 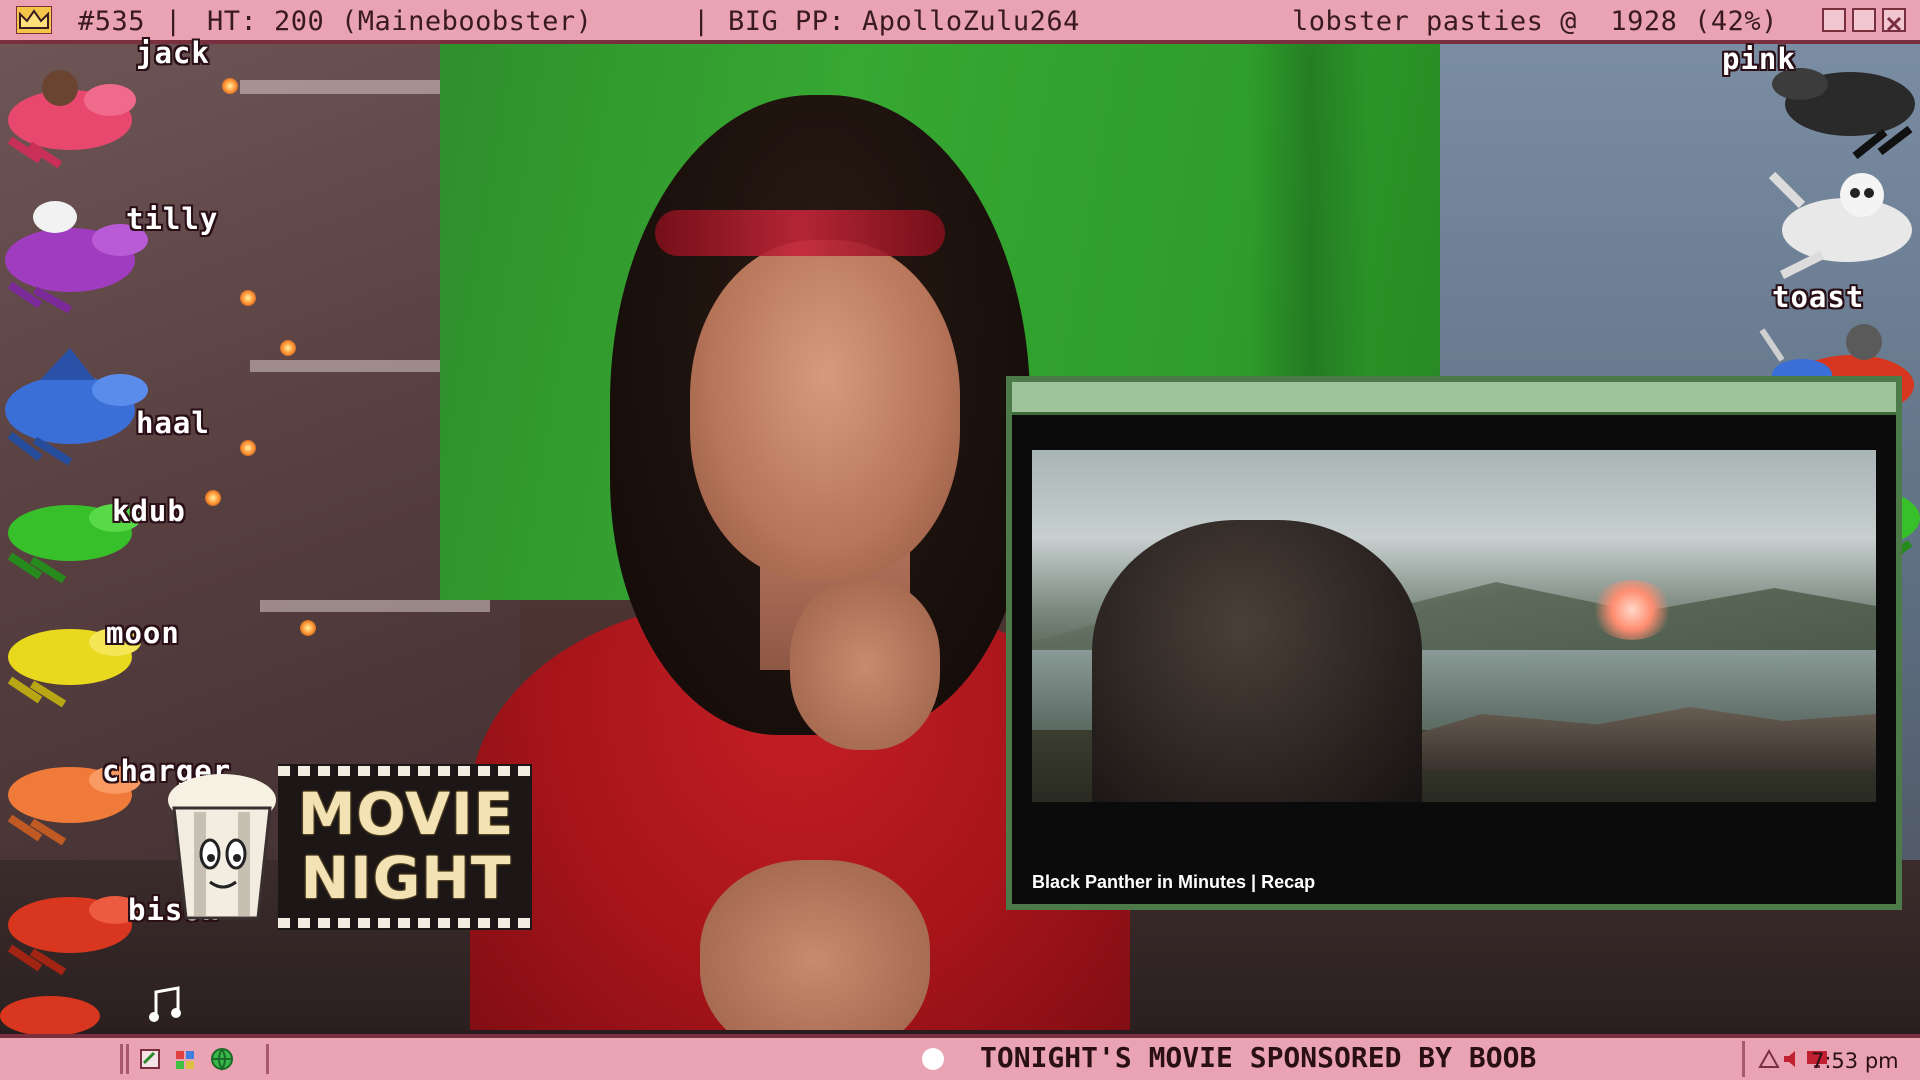 I want to click on movie-night-badge: MOVIE NIGHT, so click(x=405, y=847).